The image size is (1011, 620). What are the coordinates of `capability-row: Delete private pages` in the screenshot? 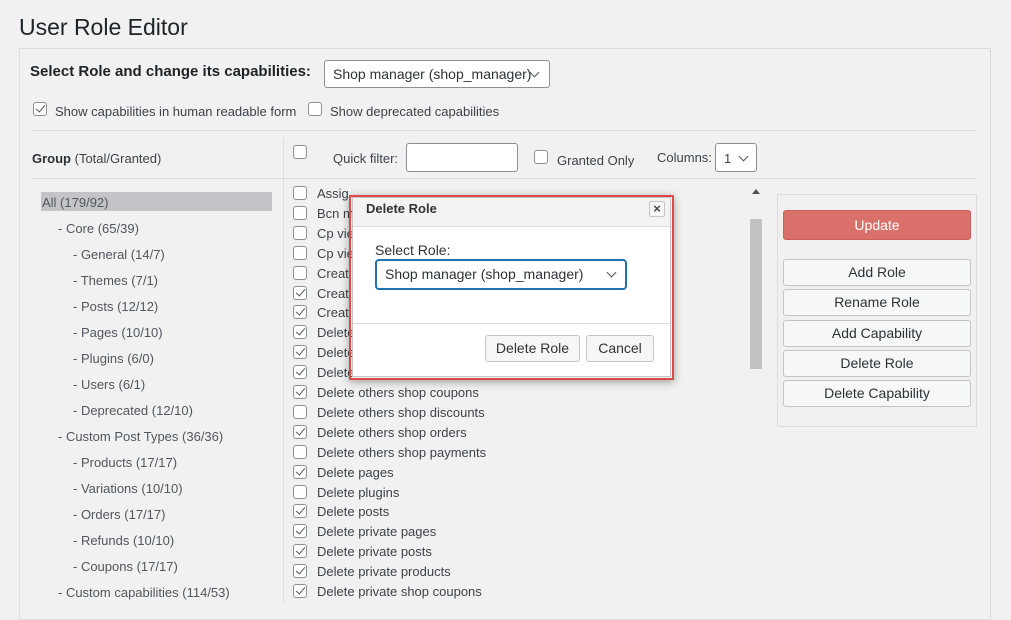 It's located at (515, 532).